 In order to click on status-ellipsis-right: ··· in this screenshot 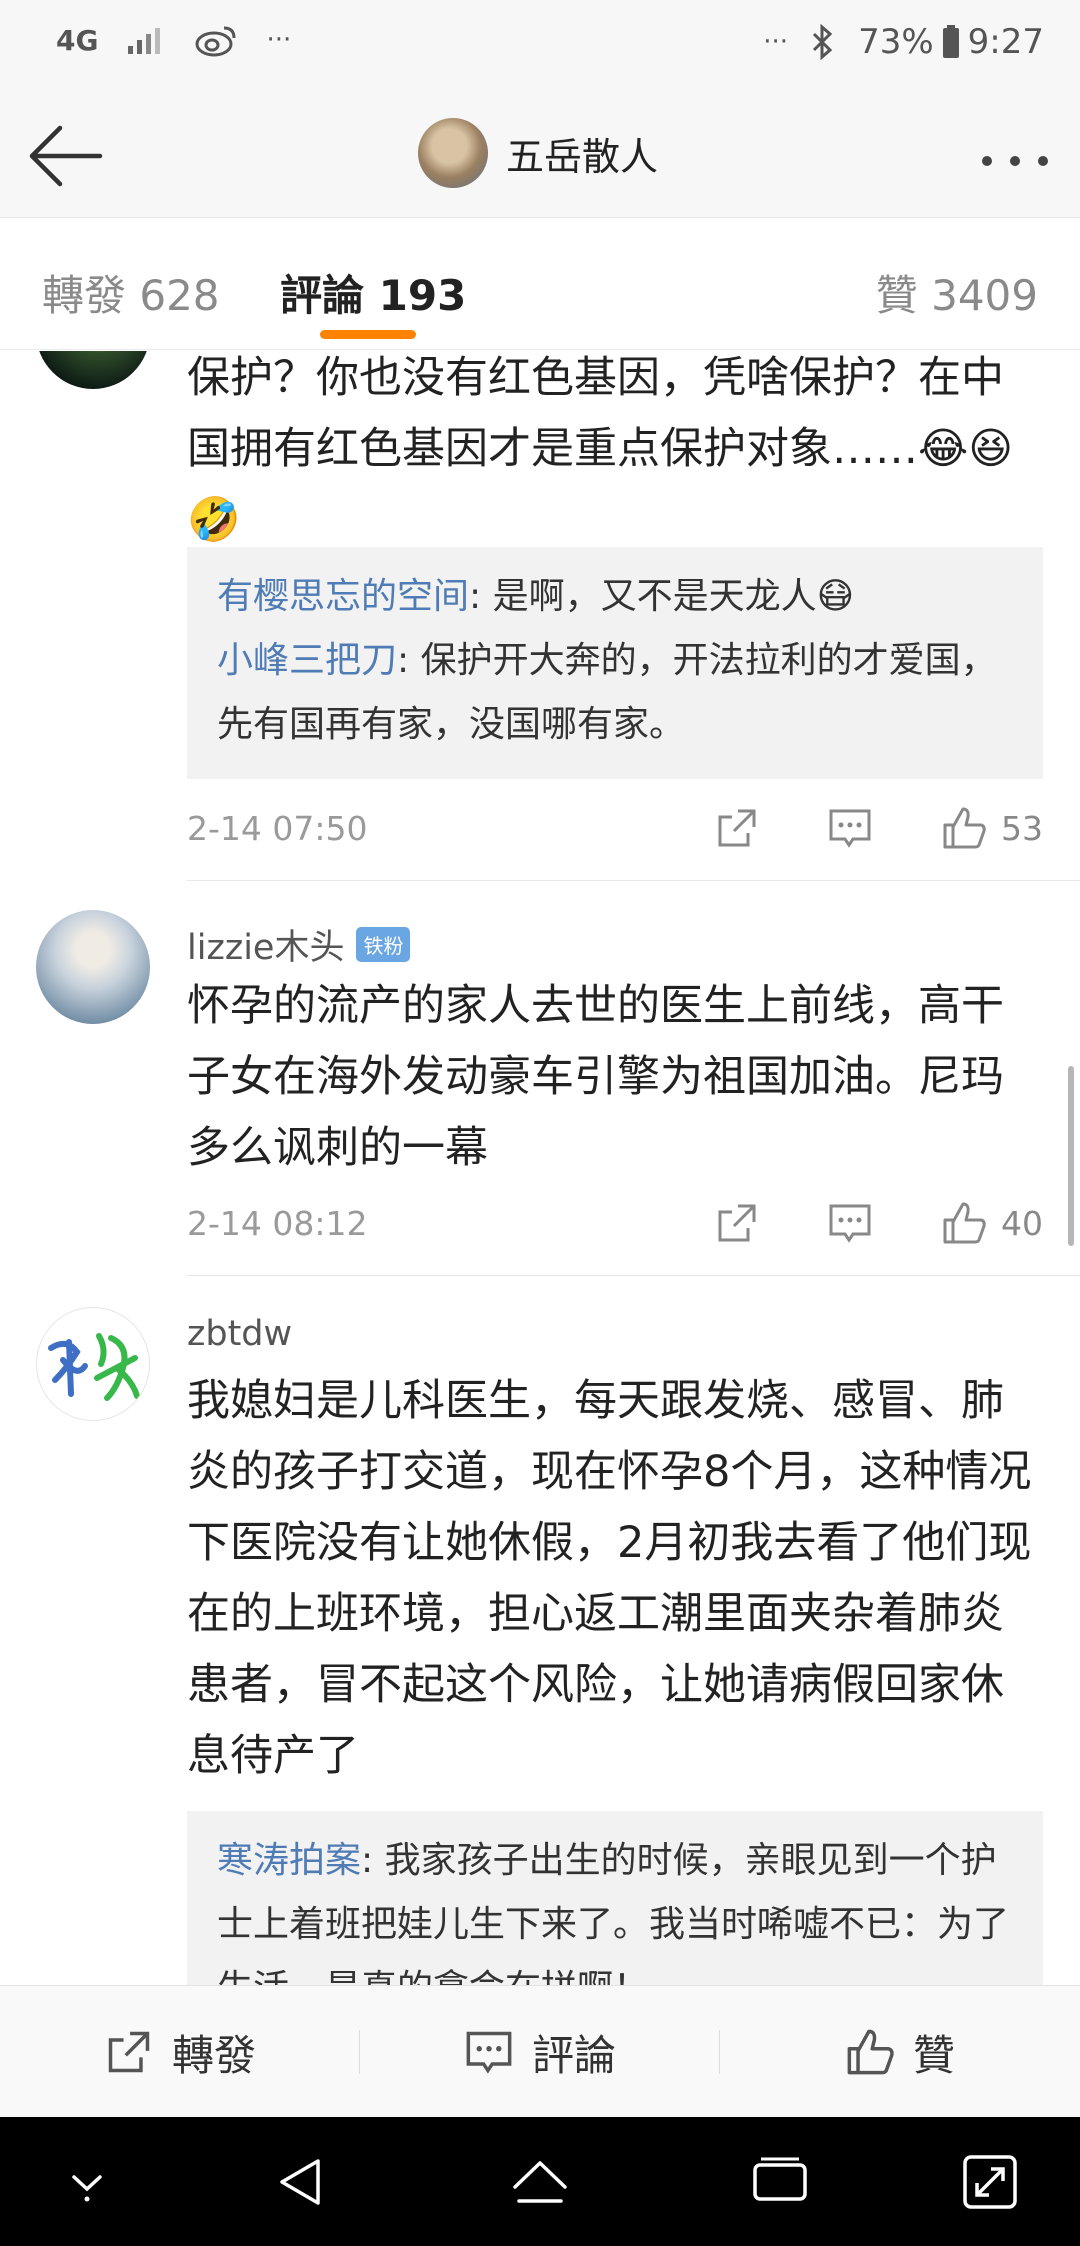, I will do `click(776, 42)`.